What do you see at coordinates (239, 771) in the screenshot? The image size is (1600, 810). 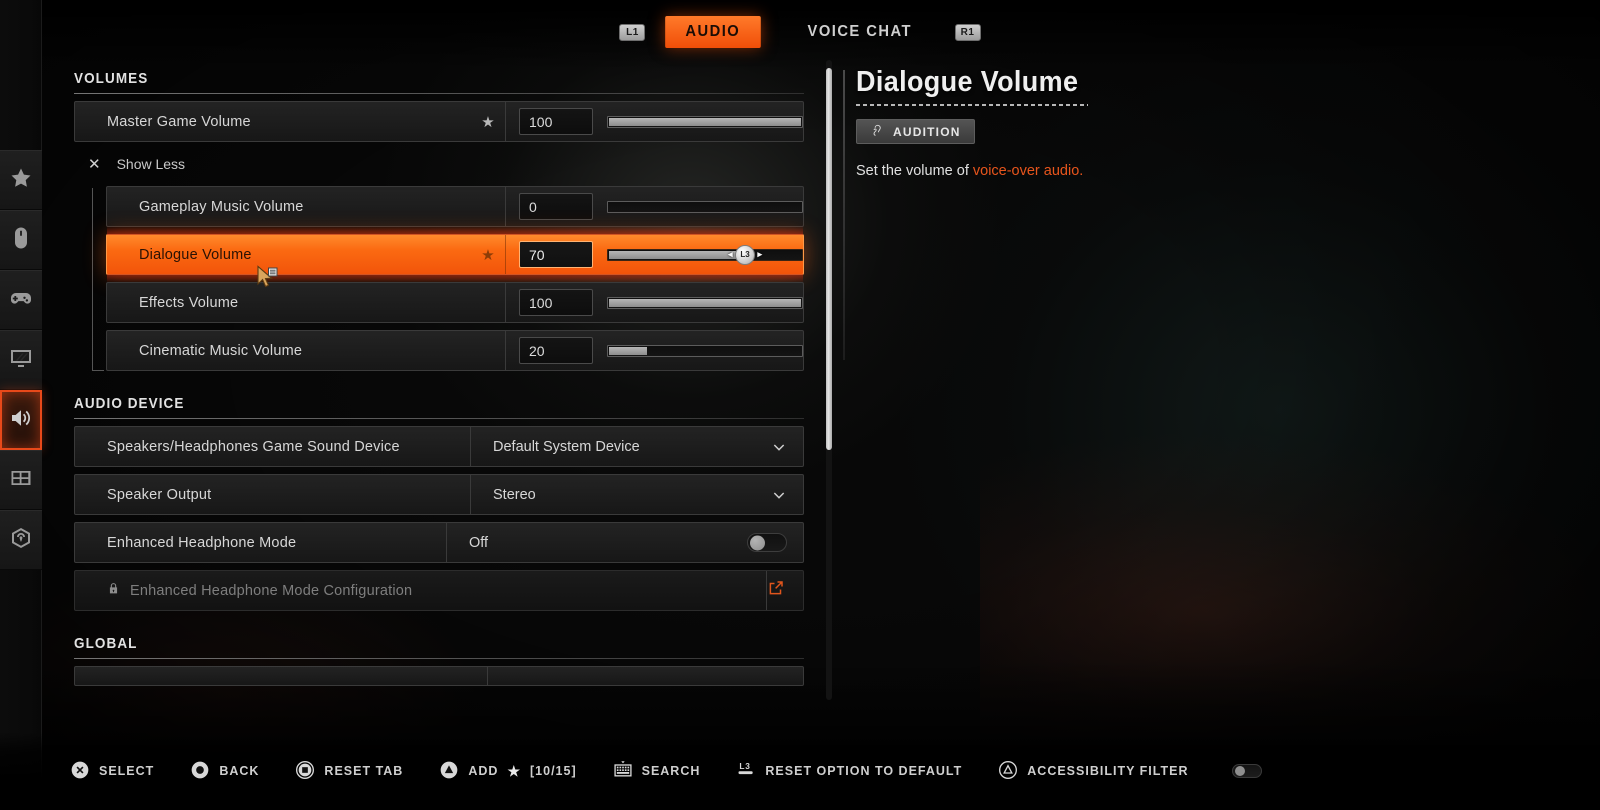 I see `prompt-label: BACK` at bounding box center [239, 771].